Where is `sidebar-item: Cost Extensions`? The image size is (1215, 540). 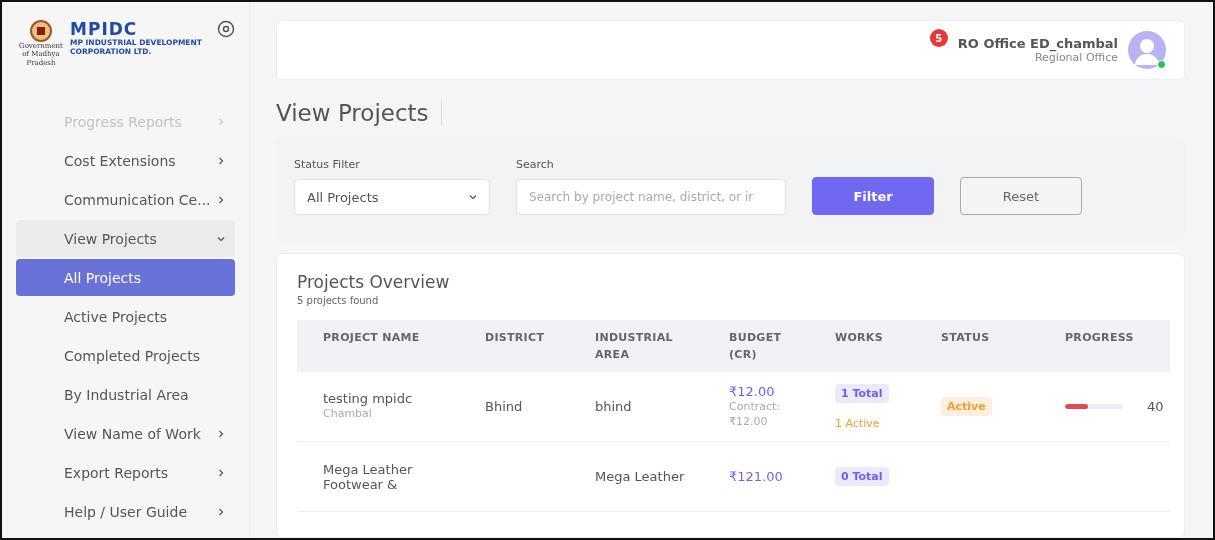 sidebar-item: Cost Extensions is located at coordinates (125, 160).